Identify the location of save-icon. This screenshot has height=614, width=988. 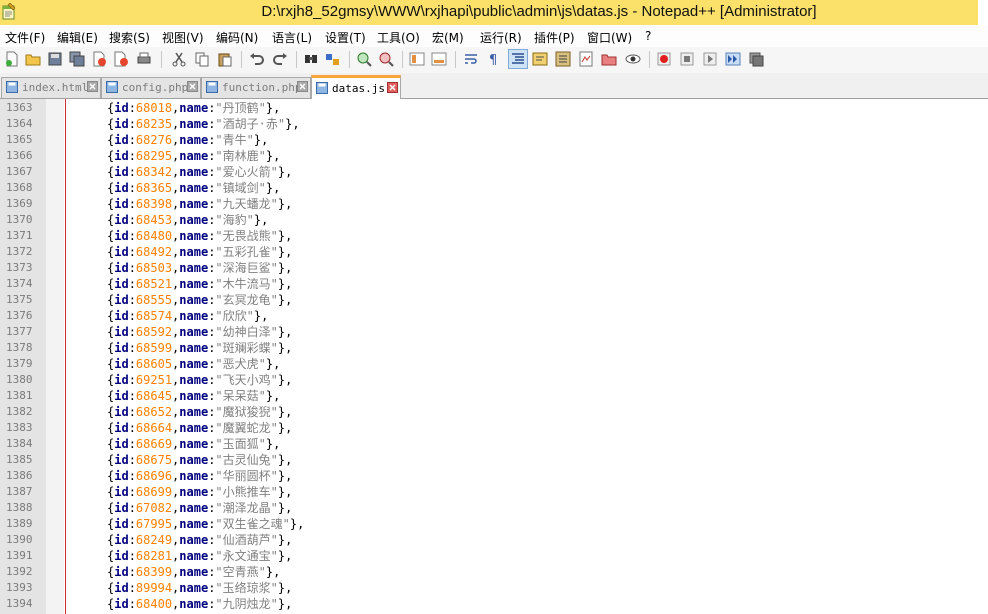
(55, 59).